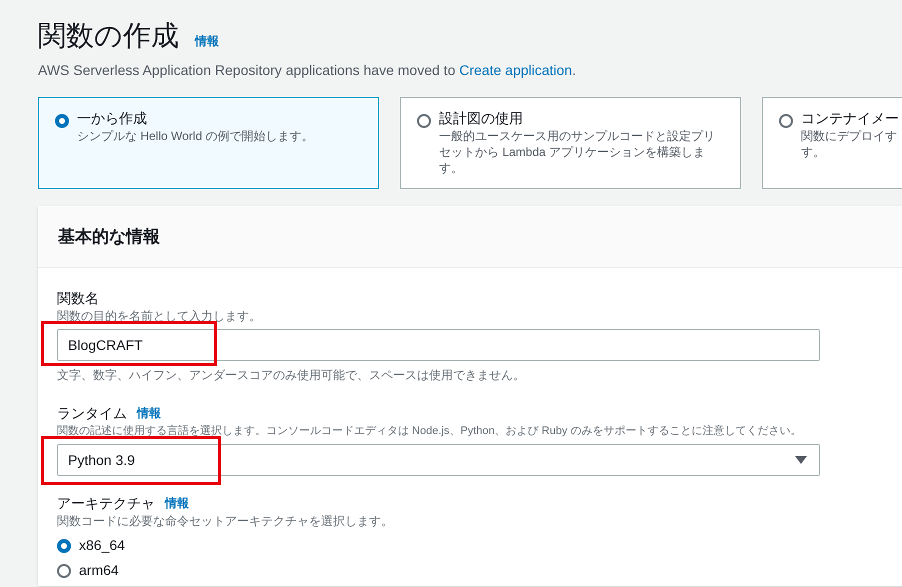 The image size is (902, 587). I want to click on field-hint: 関数の記述に使用する言語を選択します。コンソールコードエディタは Node.js、Python、および Ruby のみをサポートすることに注意してください。, so click(429, 431).